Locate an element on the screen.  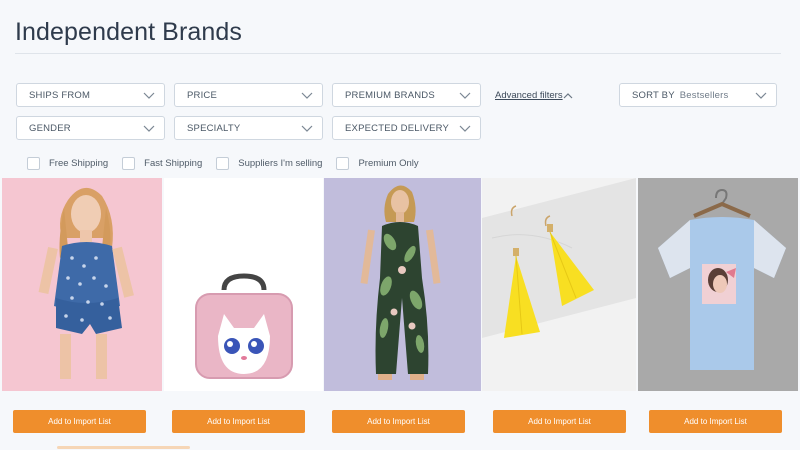
chevron-up-icon is located at coordinates (568, 96).